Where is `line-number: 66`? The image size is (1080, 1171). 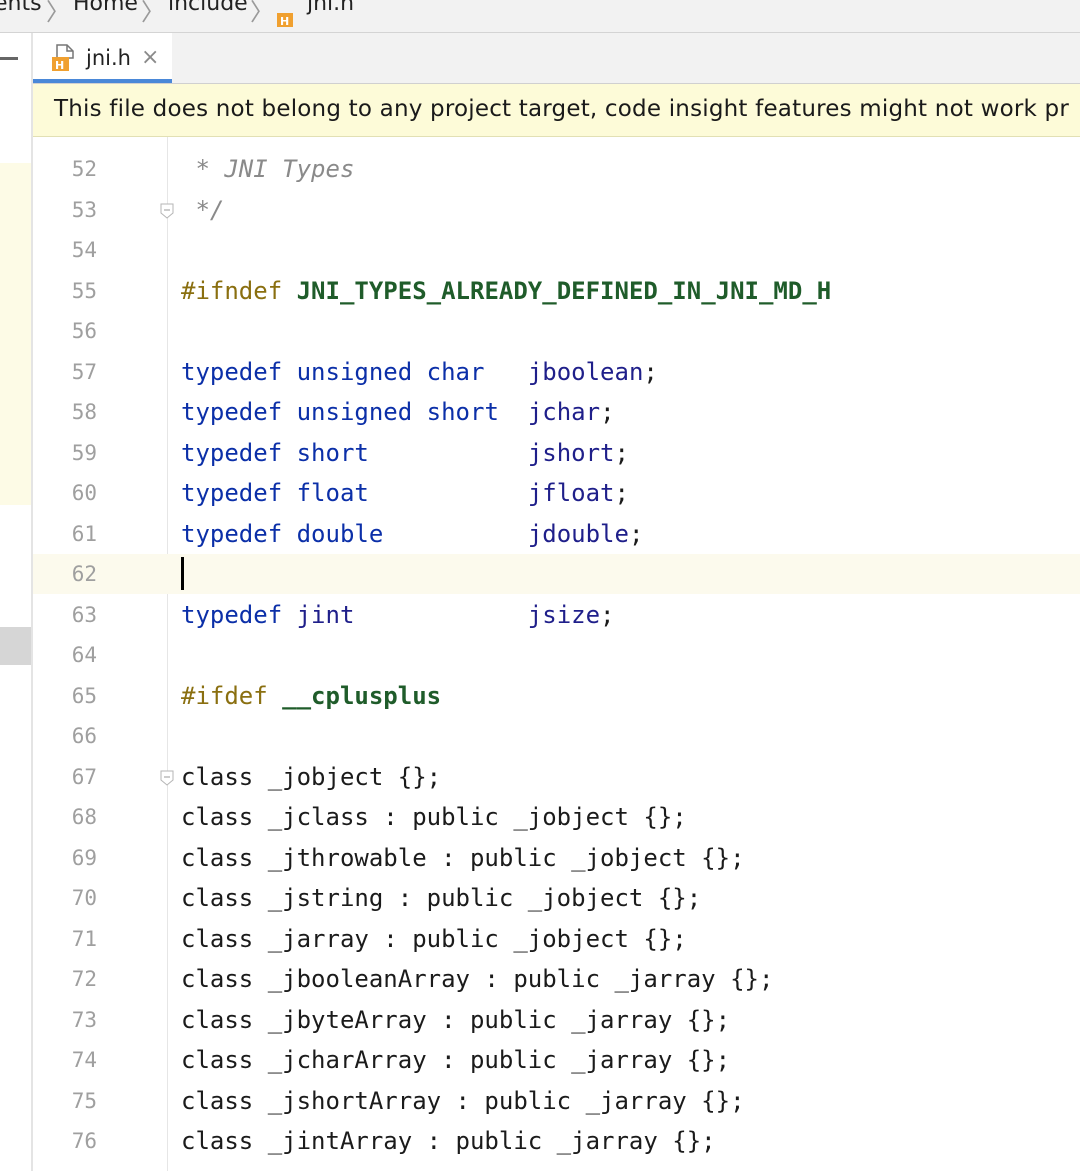
line-number: 66 is located at coordinates (84, 736).